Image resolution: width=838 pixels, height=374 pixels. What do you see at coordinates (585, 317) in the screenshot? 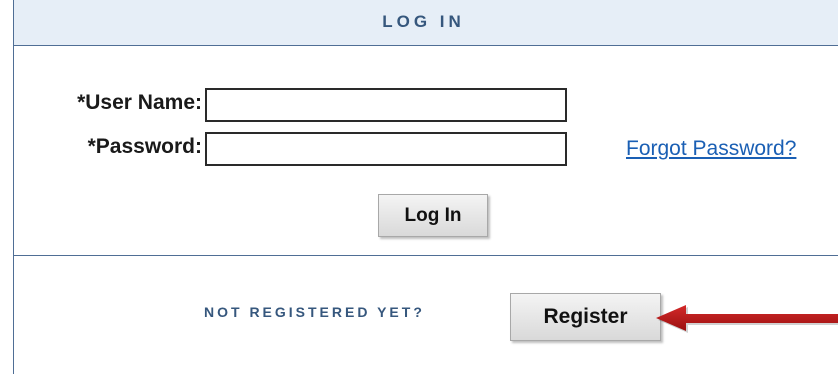
I see `register-button: Register` at bounding box center [585, 317].